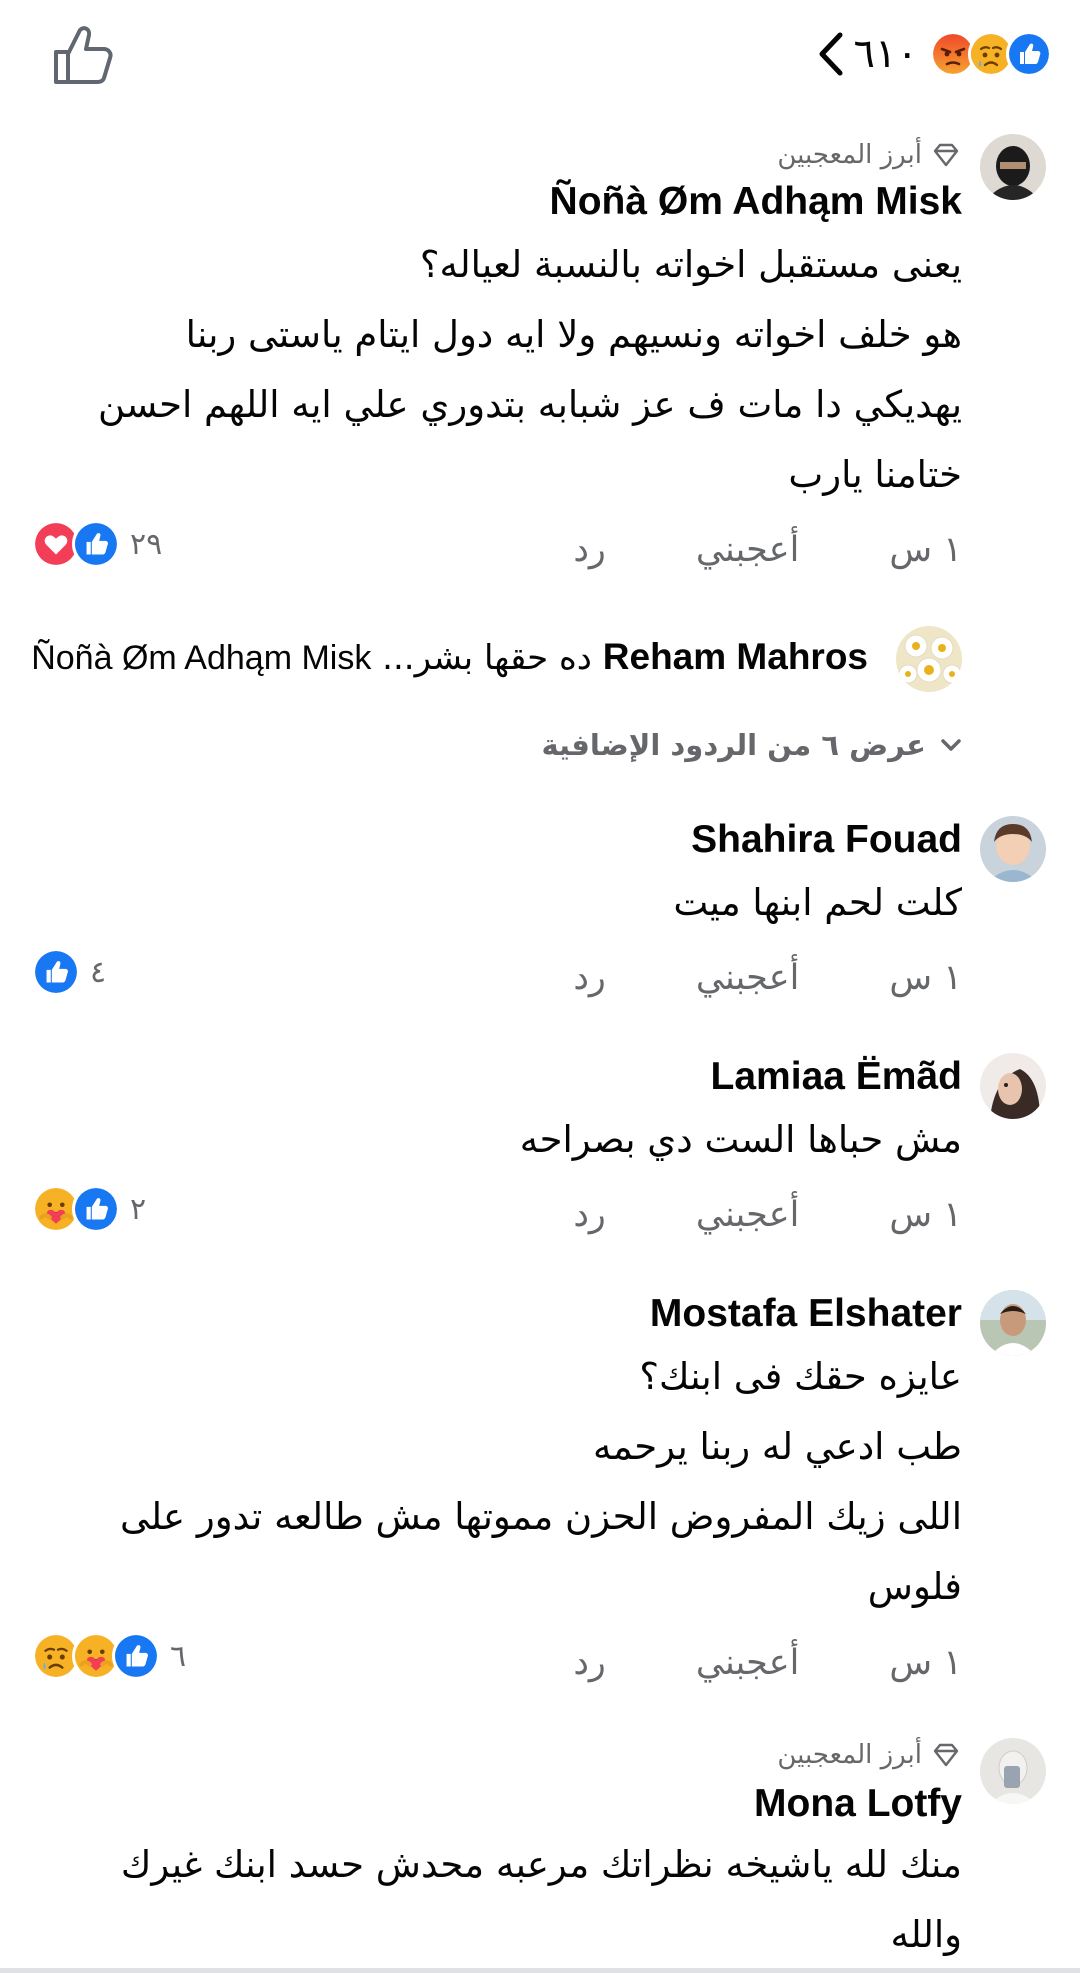  Describe the element at coordinates (875, 474) in the screenshot. I see `comment-line: ختامنا يارب` at that location.